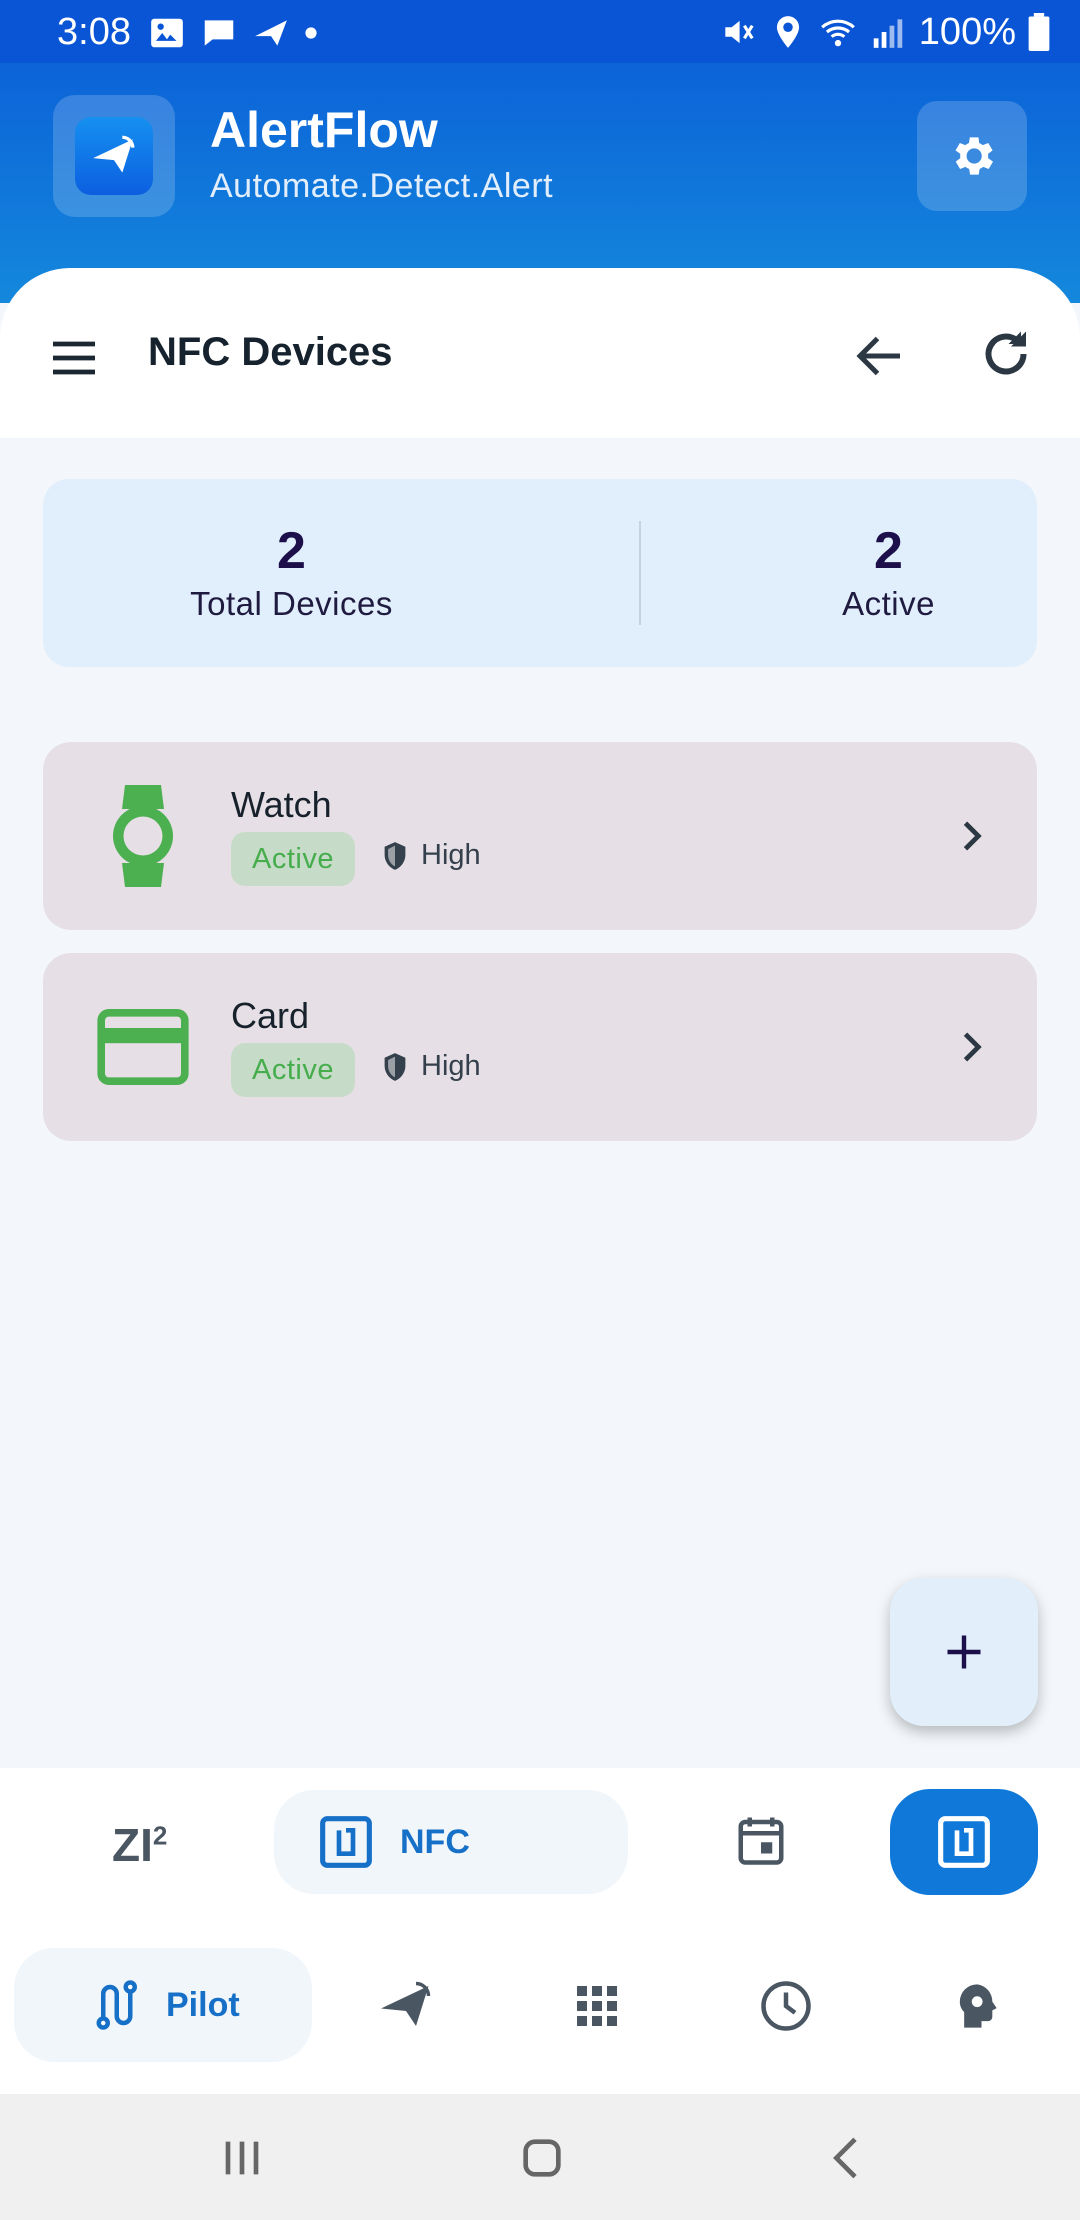  I want to click on subnav-nfc-active-button, so click(964, 1842).